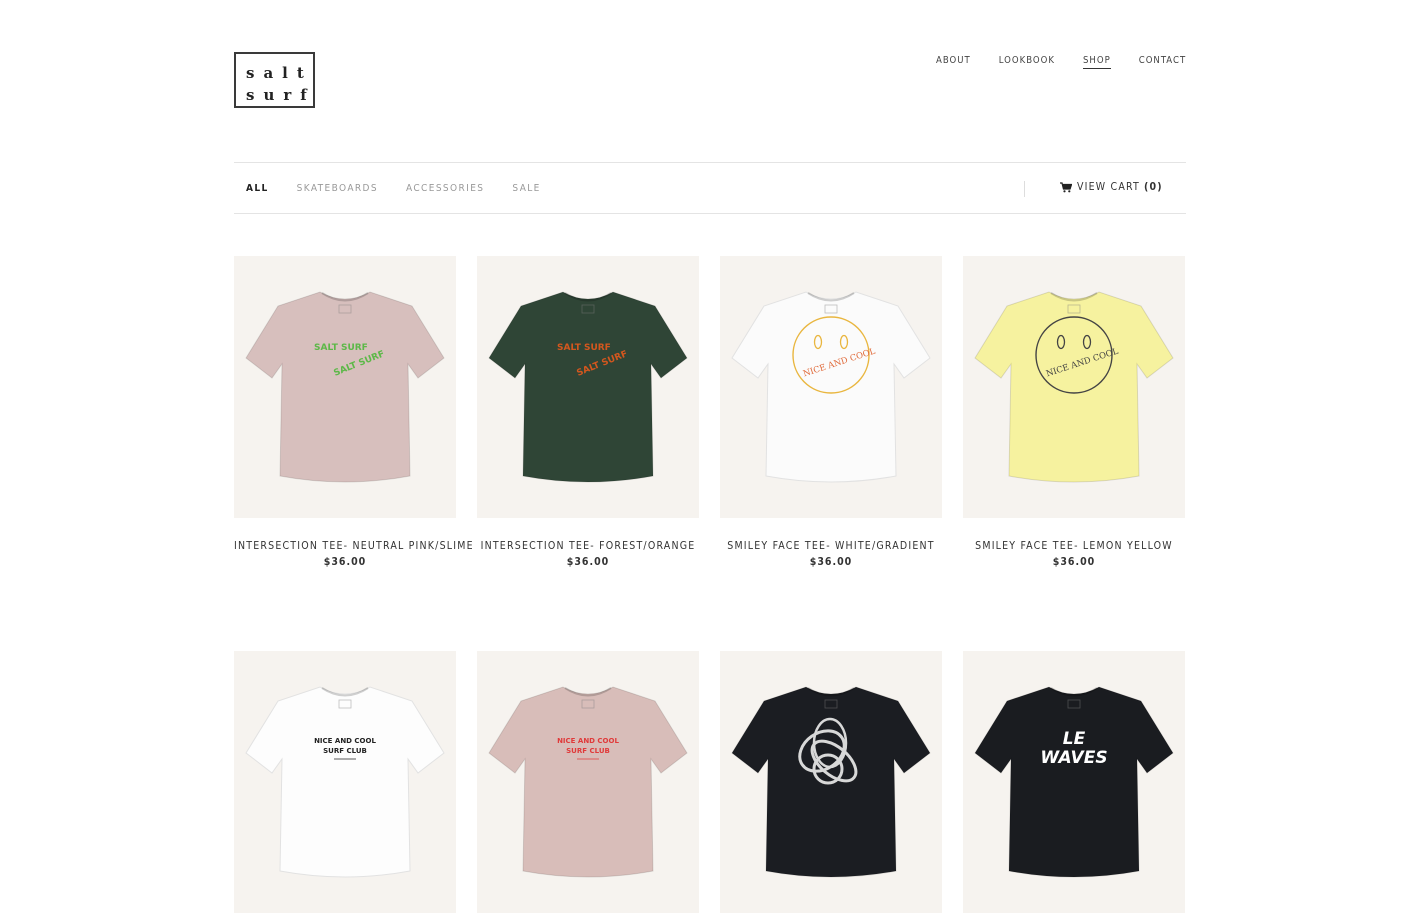 This screenshot has height=913, width=1422. I want to click on tshirt-illustration: LEWAVES, so click(1074, 782).